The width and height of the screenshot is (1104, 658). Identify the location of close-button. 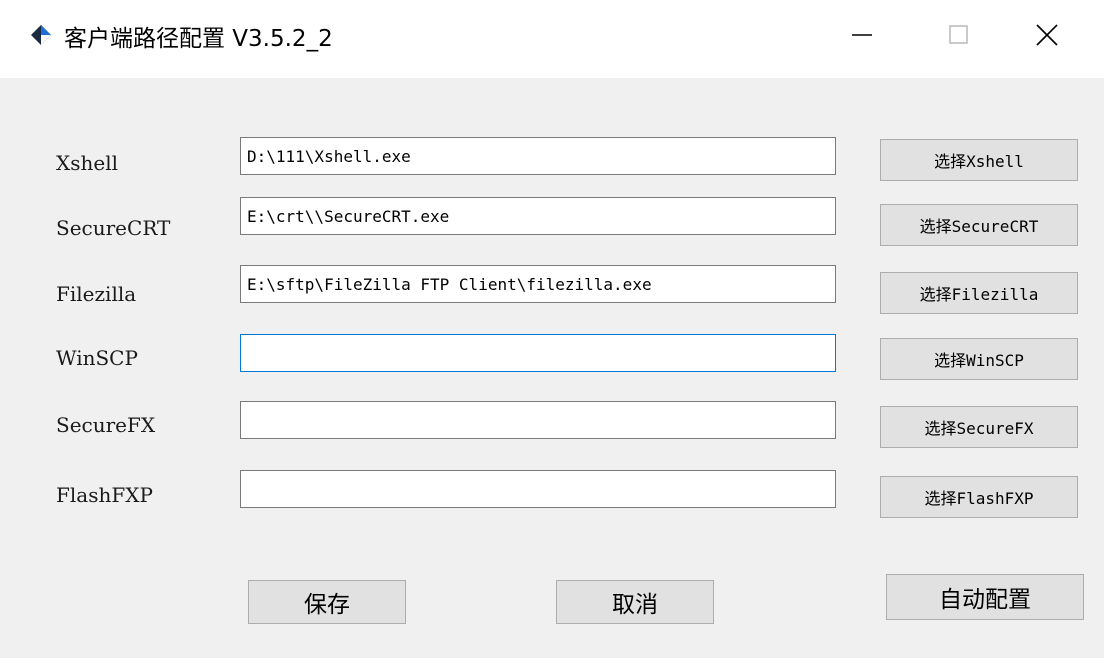
(1048, 34).